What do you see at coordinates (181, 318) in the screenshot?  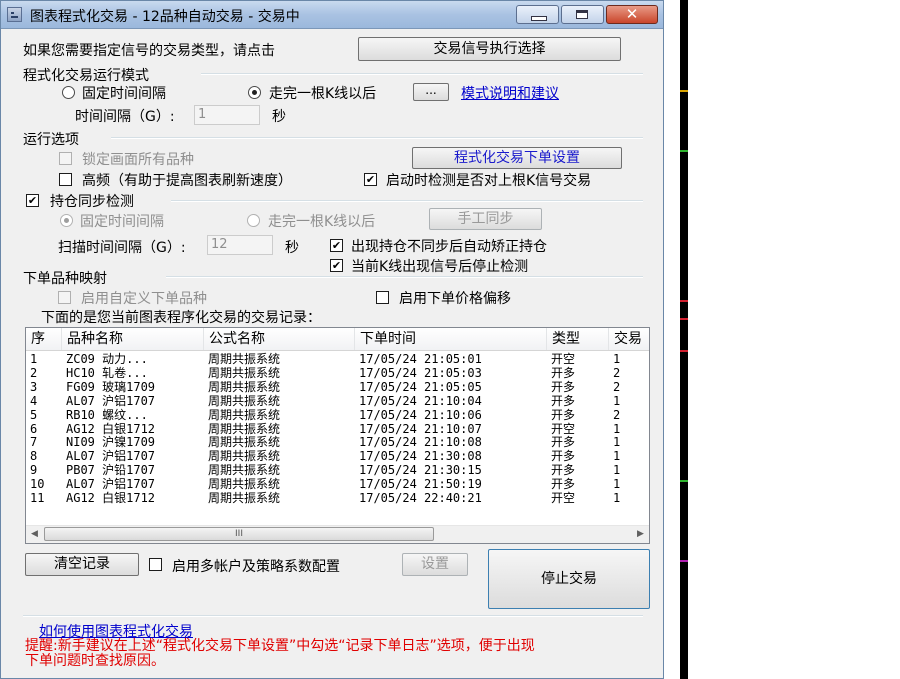 I see `records-caption: 下面的是您当前图表程序化交易的交易记录：` at bounding box center [181, 318].